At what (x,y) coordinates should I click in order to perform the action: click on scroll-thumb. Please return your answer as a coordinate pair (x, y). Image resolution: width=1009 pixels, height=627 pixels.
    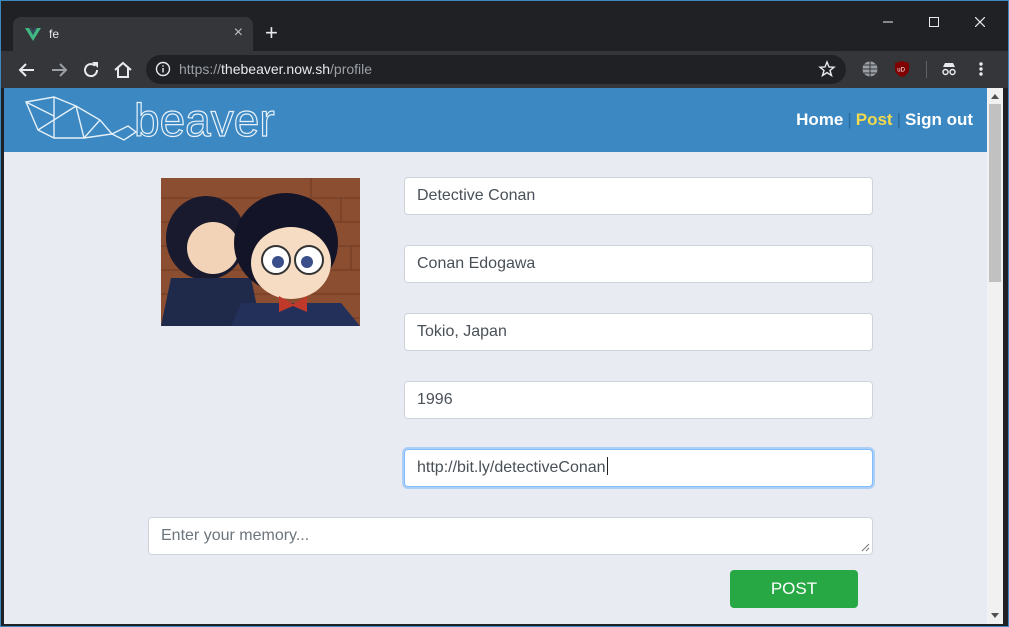
    Looking at the image, I should click on (995, 193).